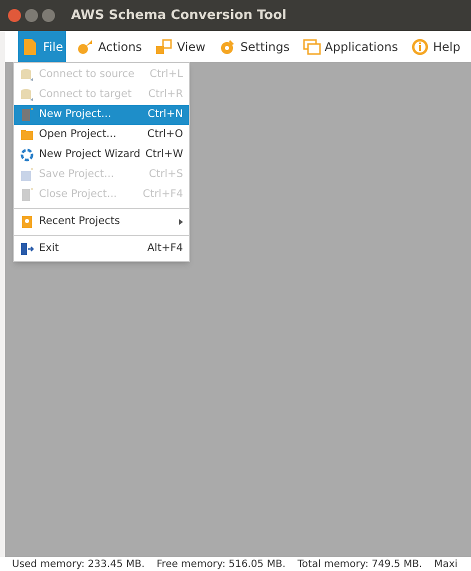 The image size is (471, 571). Describe the element at coordinates (101, 249) in the screenshot. I see `menu-option: Exit Alt+F4` at that location.